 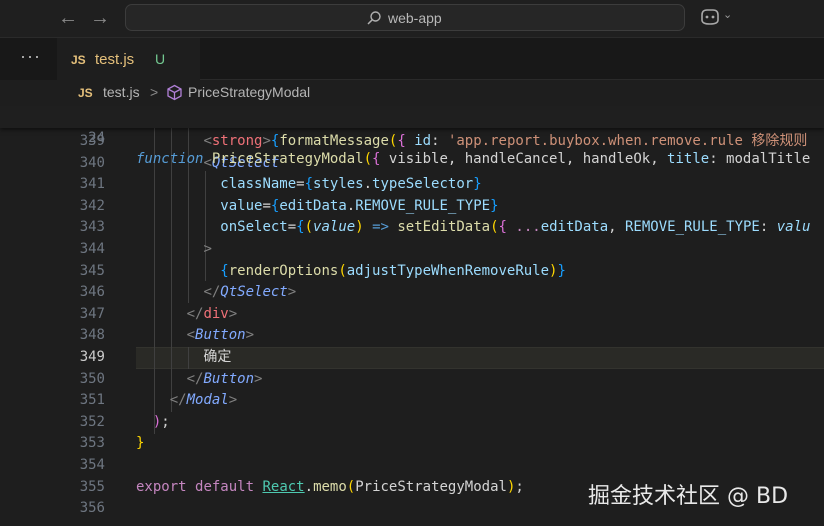 I want to click on line-number: 345, so click(x=92, y=270).